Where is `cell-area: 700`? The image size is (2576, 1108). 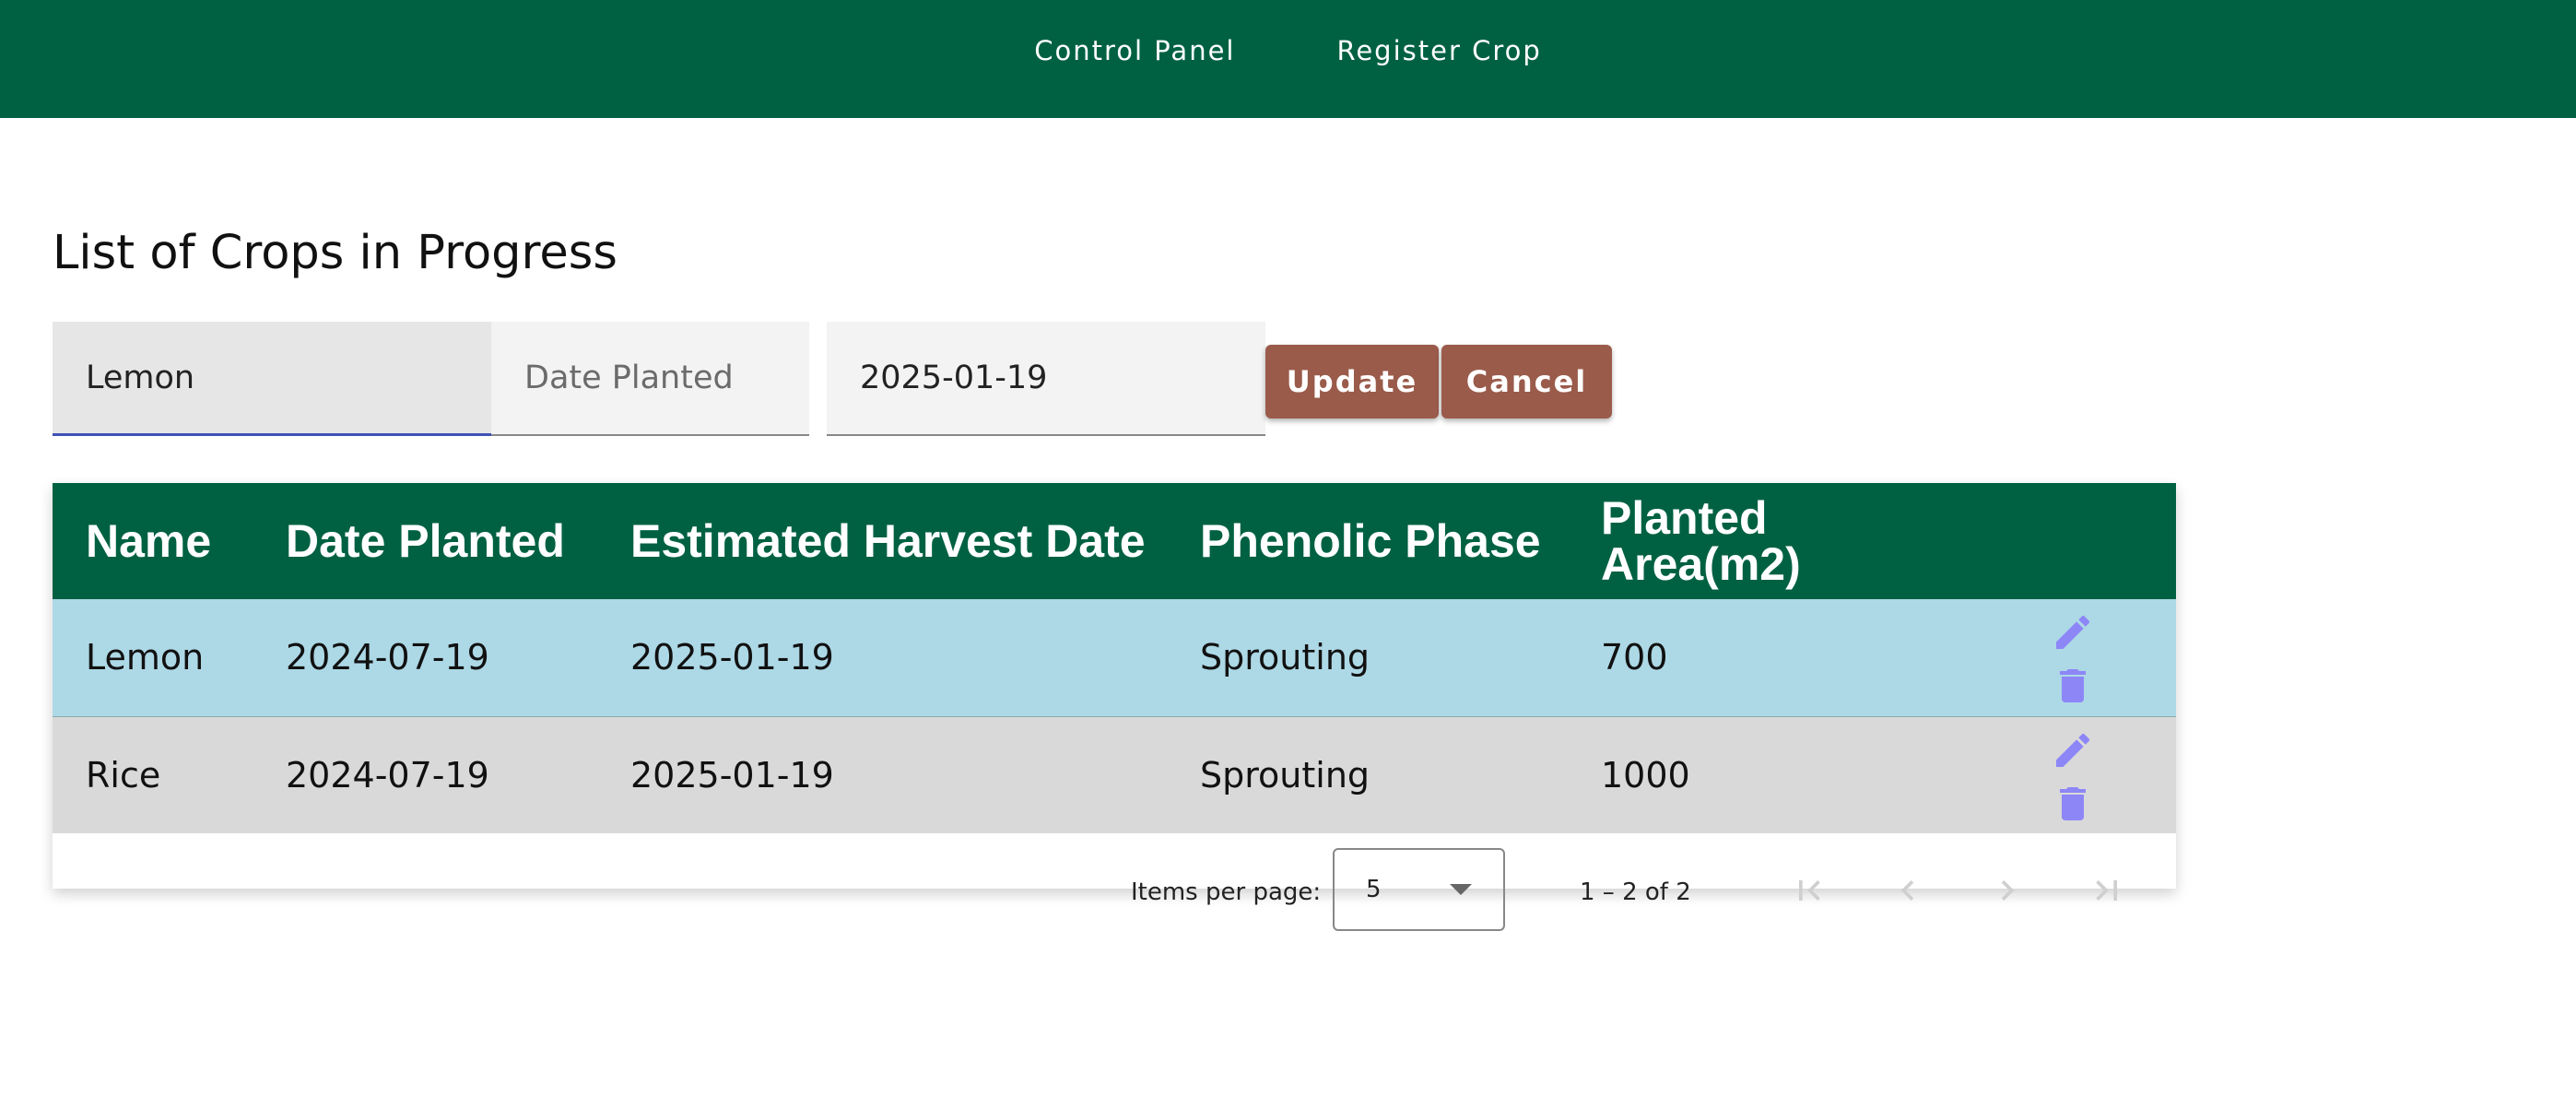 cell-area: 700 is located at coordinates (1634, 657).